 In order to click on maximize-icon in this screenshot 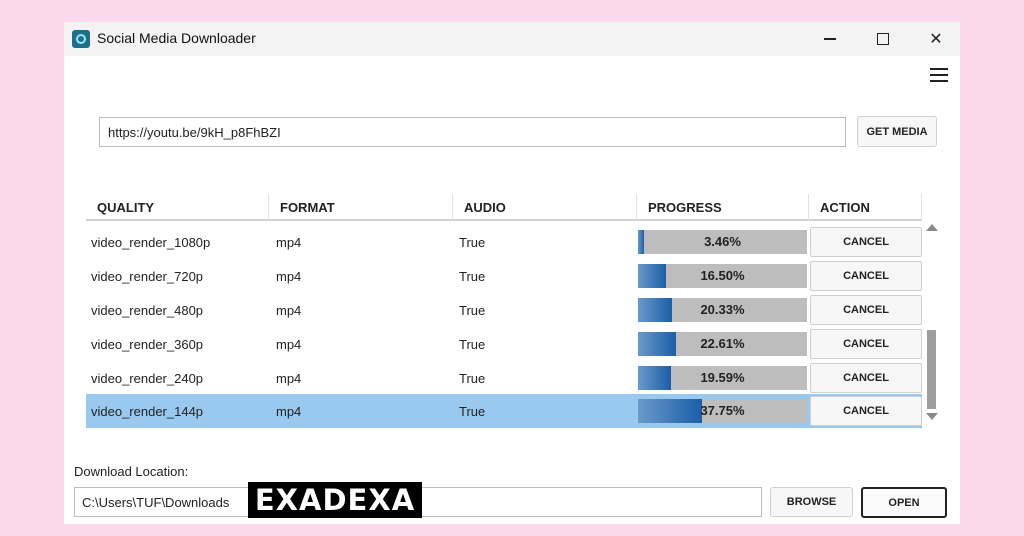, I will do `click(883, 39)`.